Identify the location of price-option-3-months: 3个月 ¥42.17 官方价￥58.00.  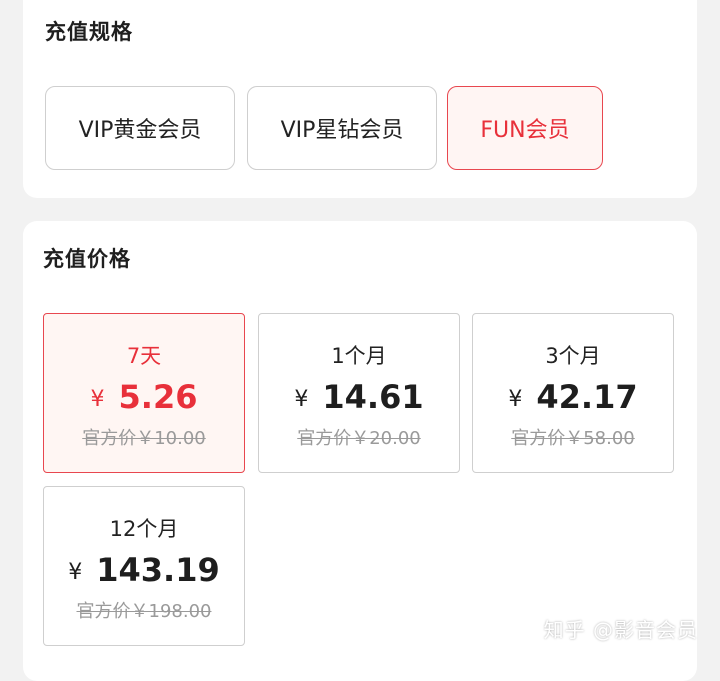
(573, 393).